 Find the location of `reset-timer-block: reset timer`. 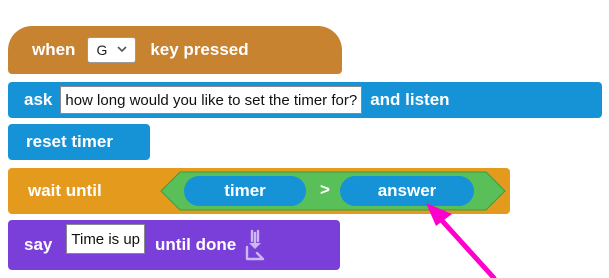

reset-timer-block: reset timer is located at coordinates (79, 142).